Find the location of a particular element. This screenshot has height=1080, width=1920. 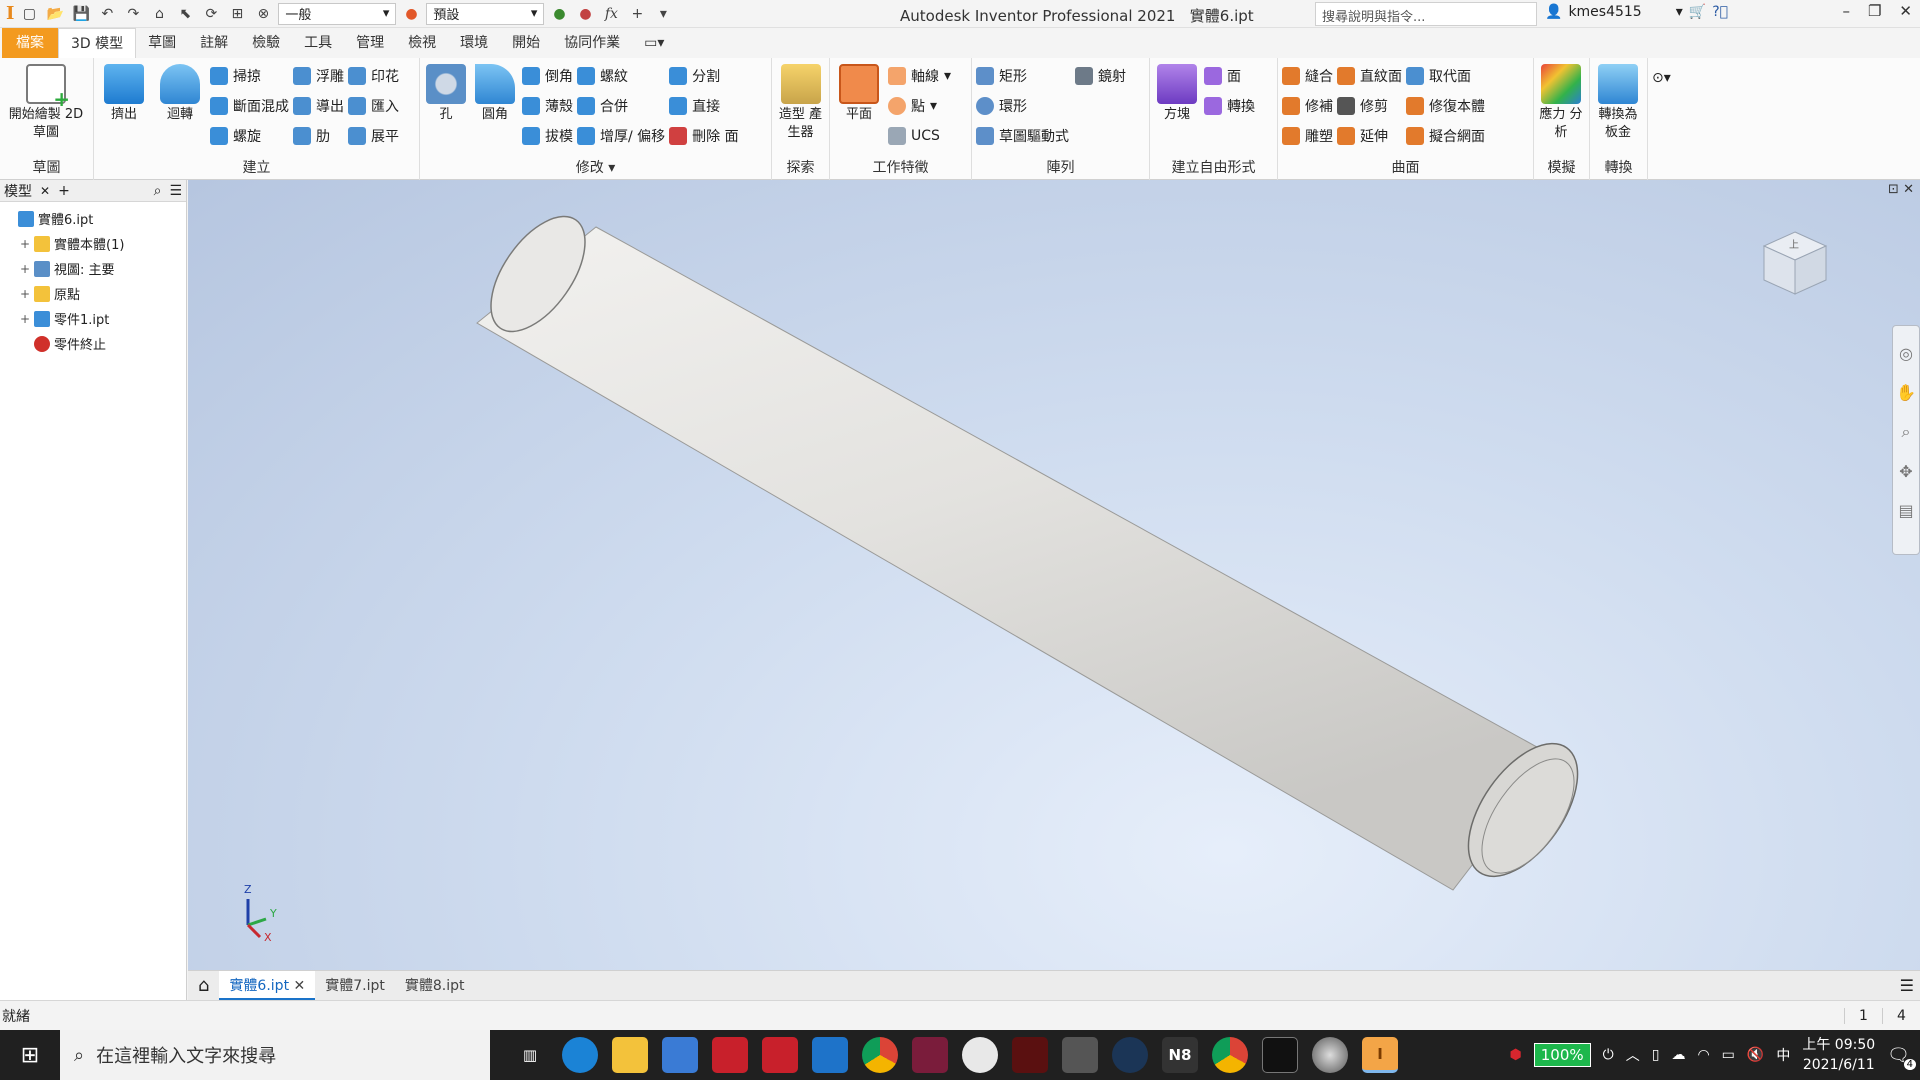

doc-tab: 實體8.ipt is located at coordinates (435, 986).